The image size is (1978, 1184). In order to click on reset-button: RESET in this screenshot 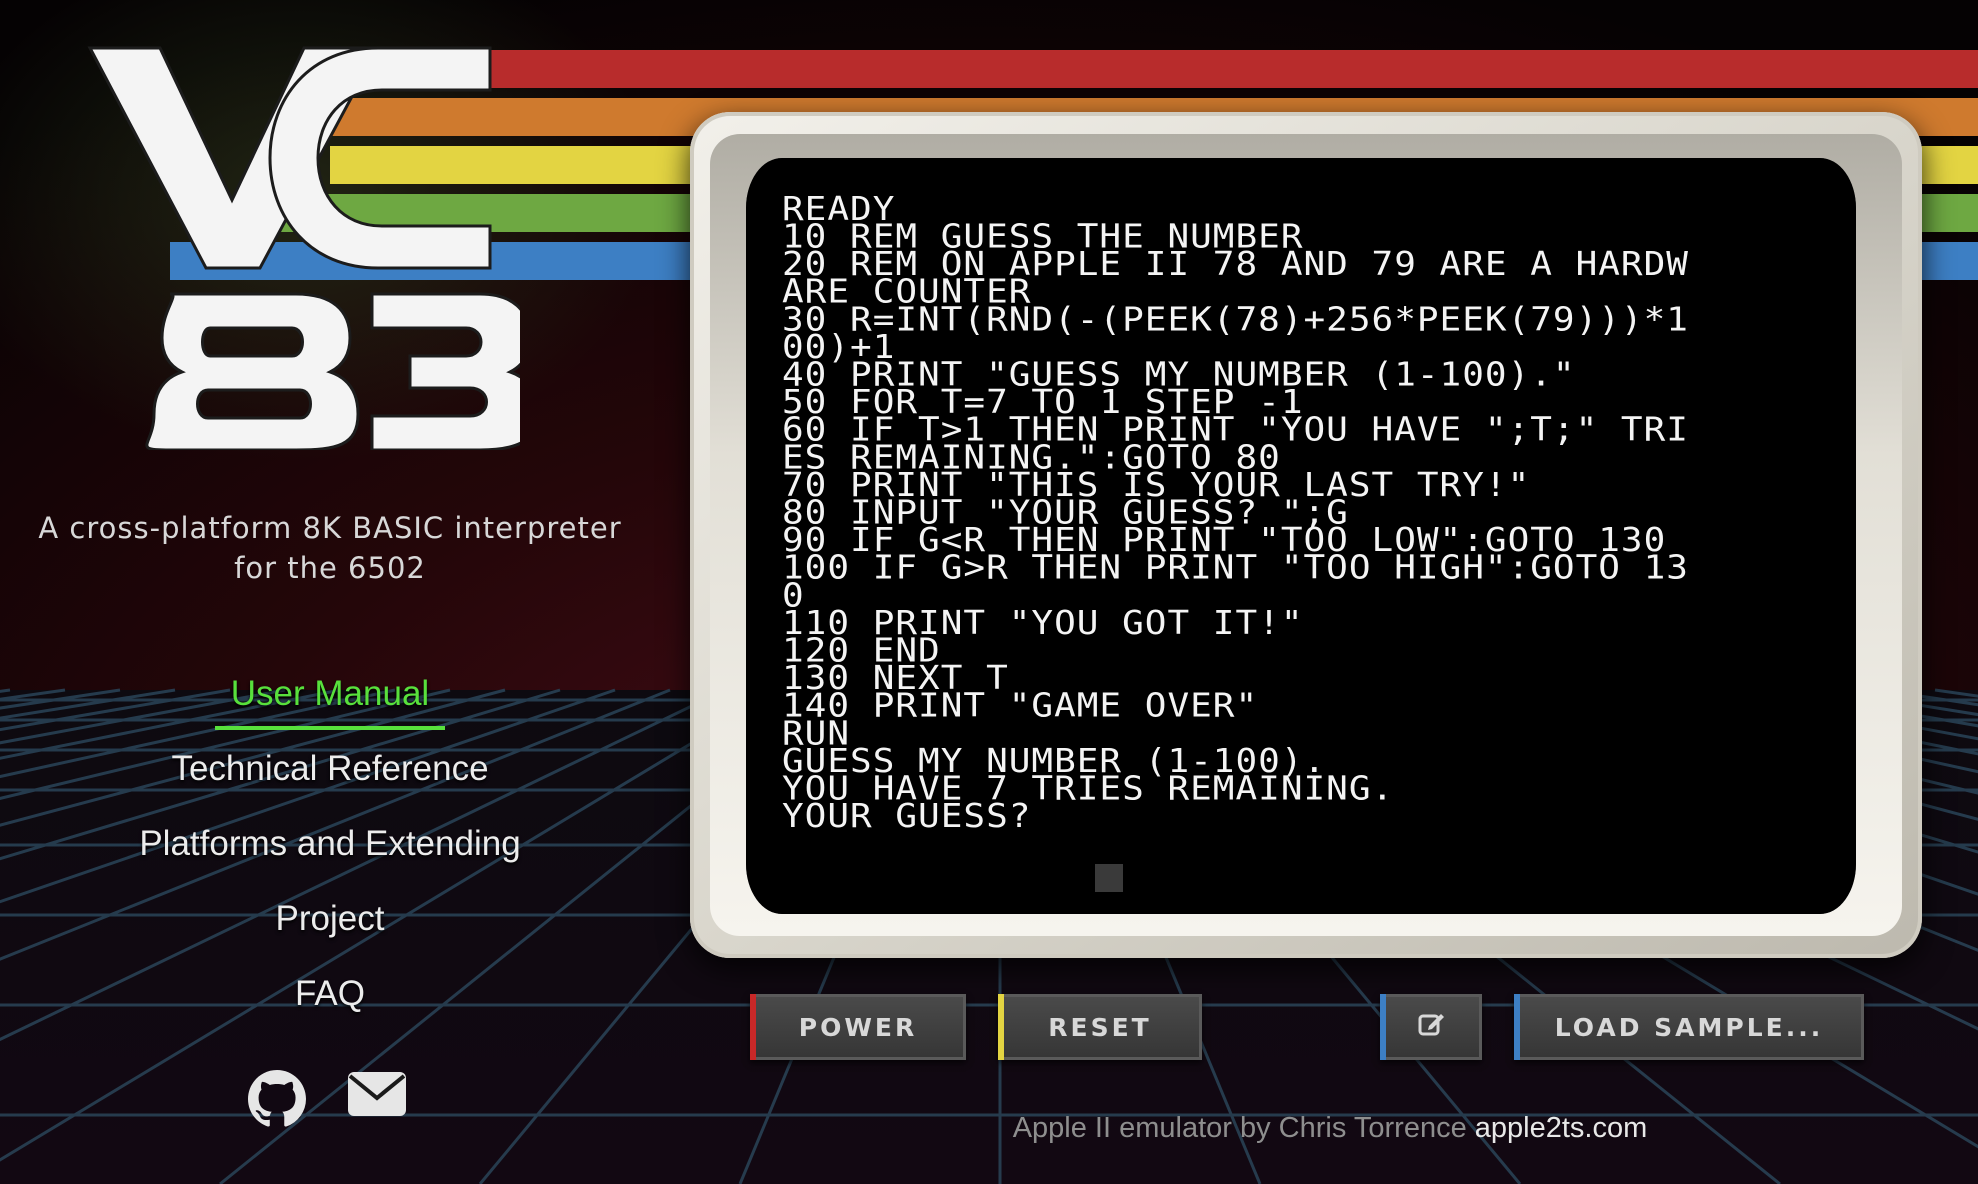, I will do `click(1100, 1027)`.